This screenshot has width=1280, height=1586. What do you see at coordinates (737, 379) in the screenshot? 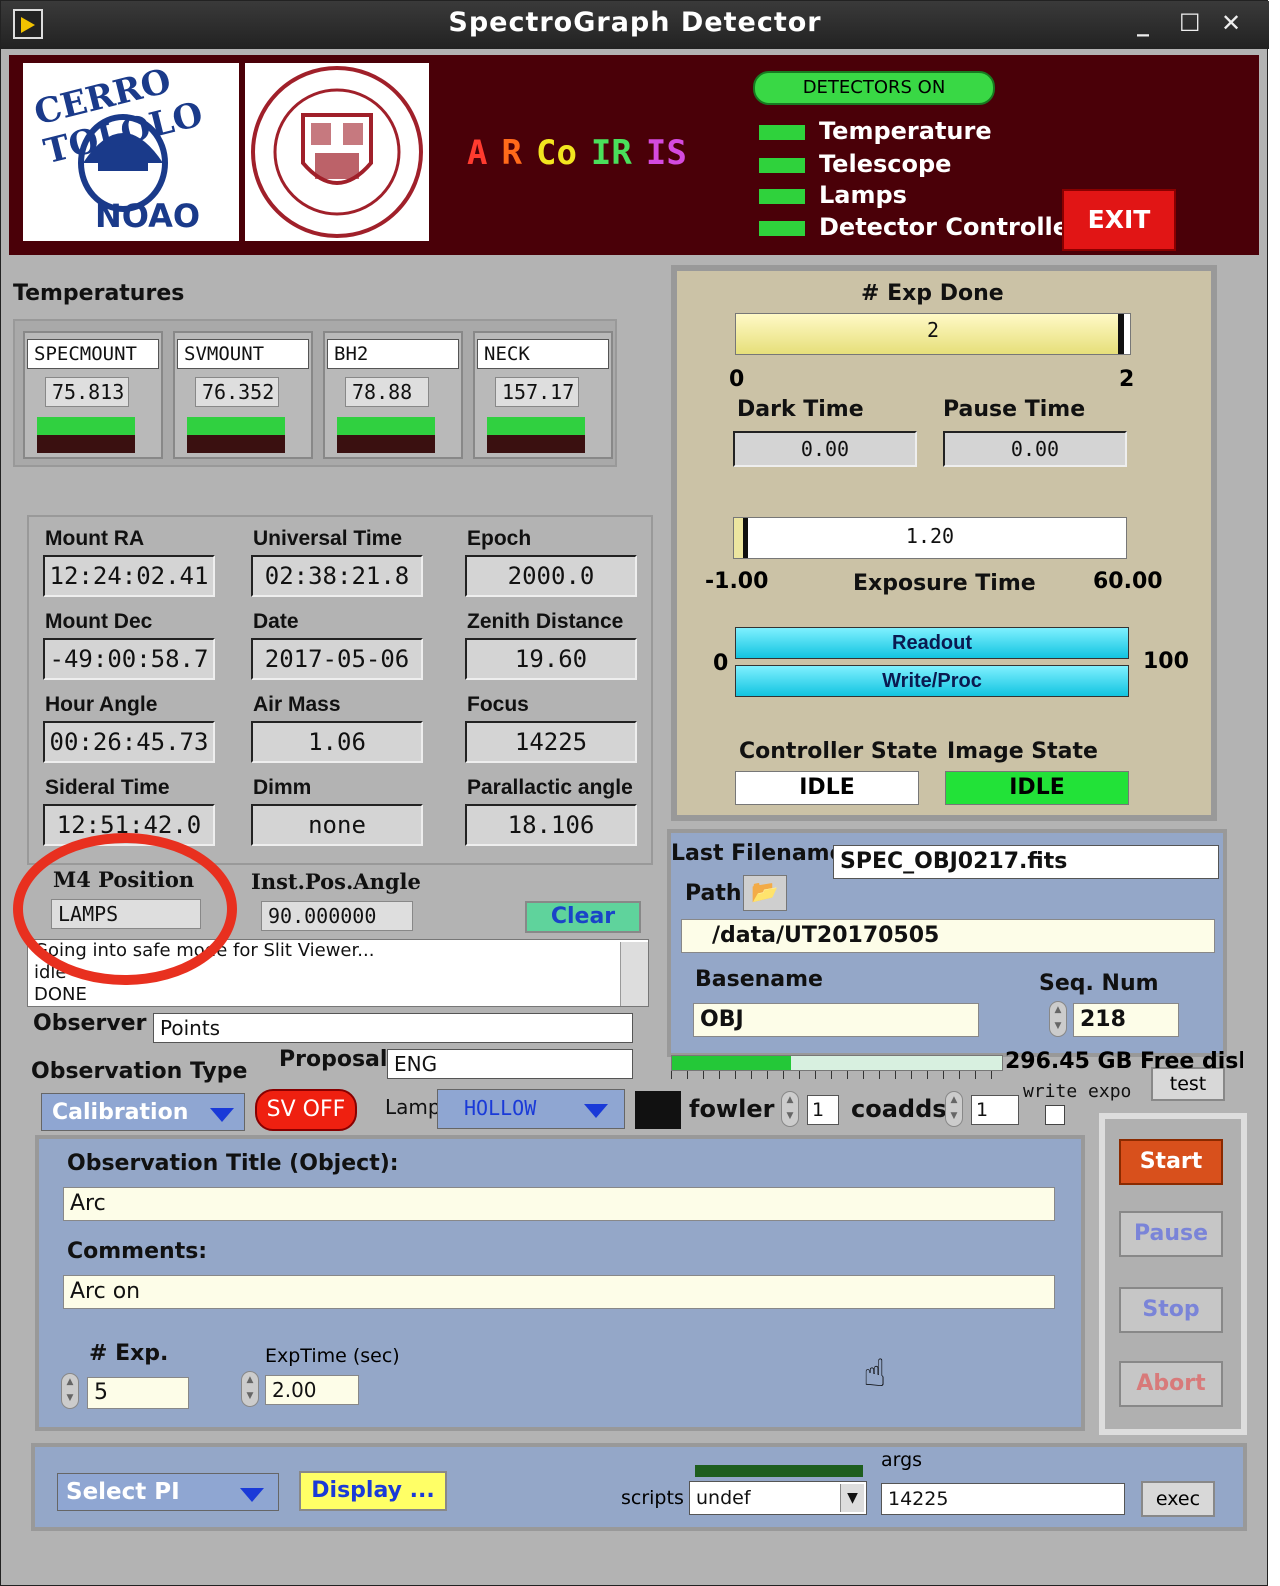
I see `exp-done-min: 0` at bounding box center [737, 379].